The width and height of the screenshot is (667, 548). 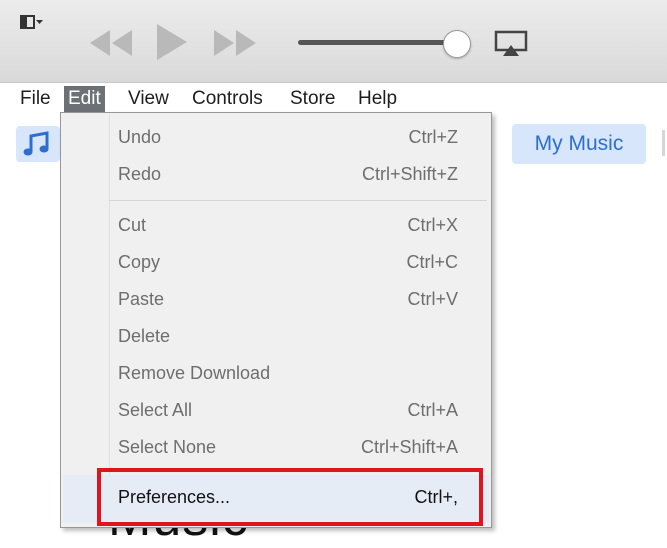 What do you see at coordinates (144, 336) in the screenshot?
I see `menu-item-label: Delete` at bounding box center [144, 336].